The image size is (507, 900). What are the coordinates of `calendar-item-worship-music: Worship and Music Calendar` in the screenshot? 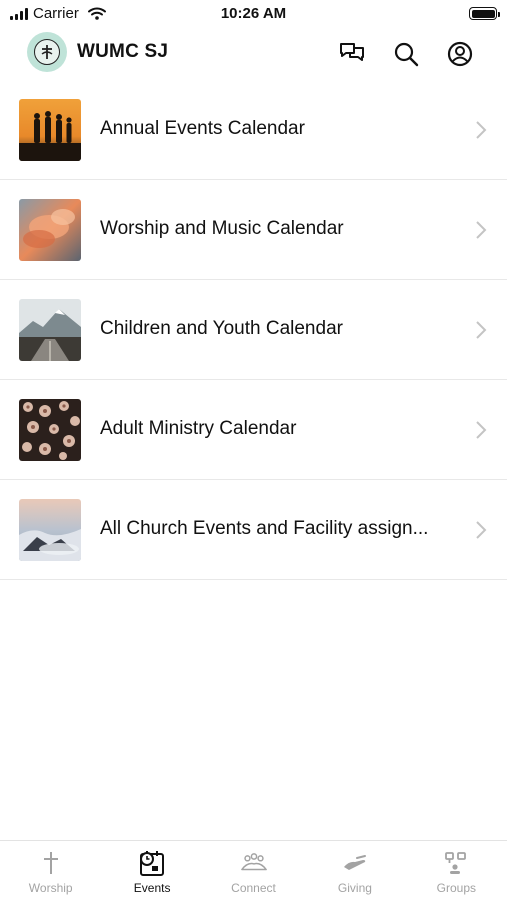 It's located at (253, 230).